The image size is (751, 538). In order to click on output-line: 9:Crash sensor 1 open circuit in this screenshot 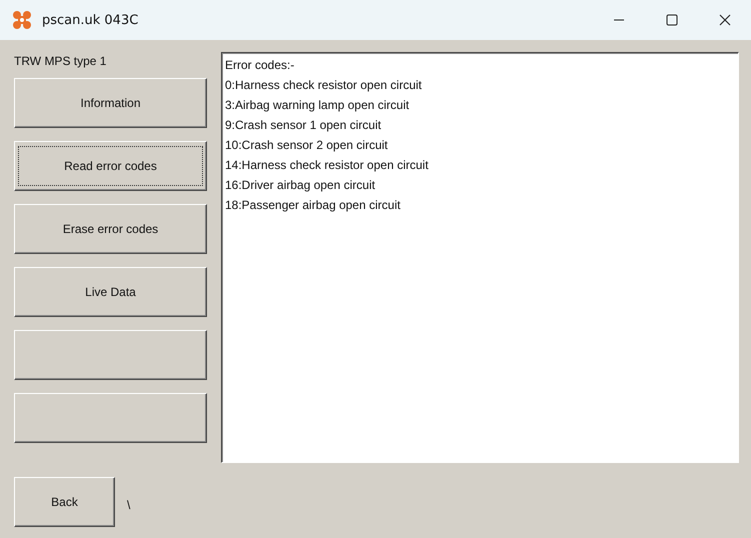, I will do `click(303, 125)`.